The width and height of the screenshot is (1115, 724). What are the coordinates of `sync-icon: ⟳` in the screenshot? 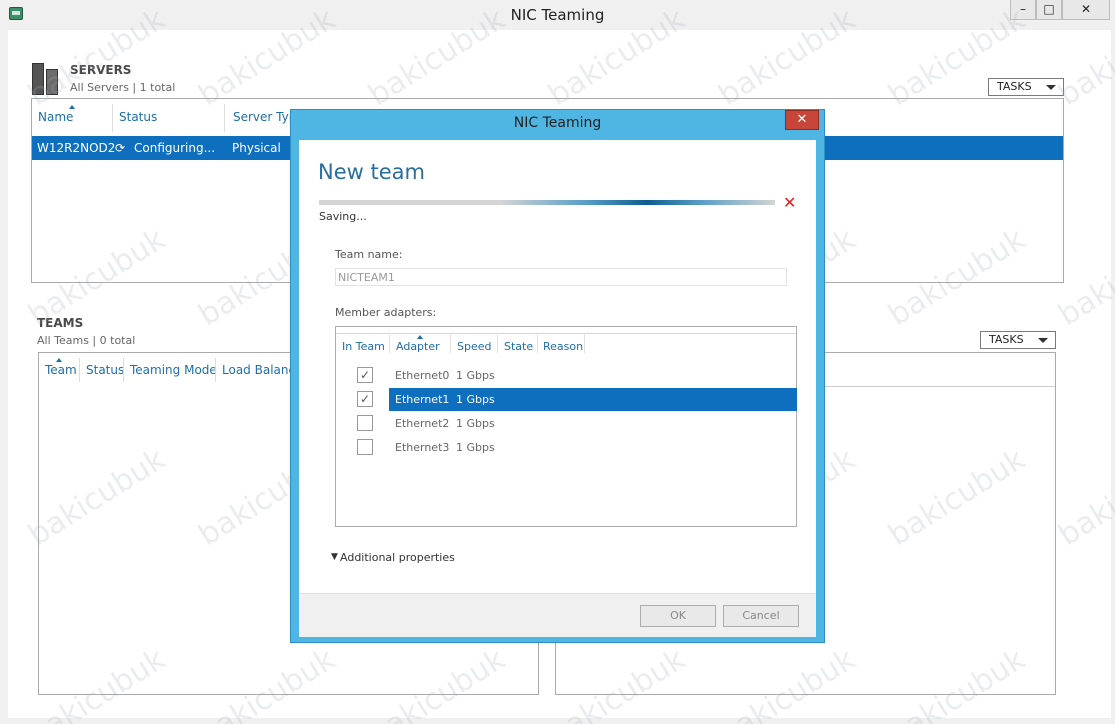 It's located at (120, 148).